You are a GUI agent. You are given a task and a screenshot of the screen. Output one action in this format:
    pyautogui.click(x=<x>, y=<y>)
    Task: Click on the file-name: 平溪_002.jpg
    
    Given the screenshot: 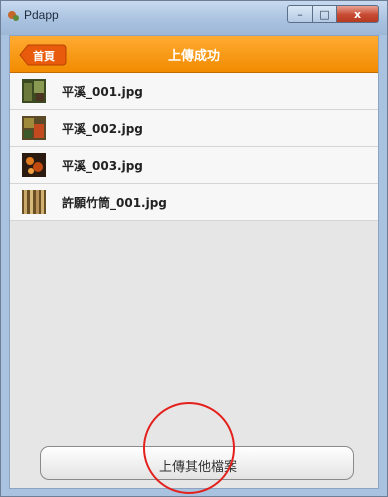 What is the action you would take?
    pyautogui.click(x=102, y=129)
    